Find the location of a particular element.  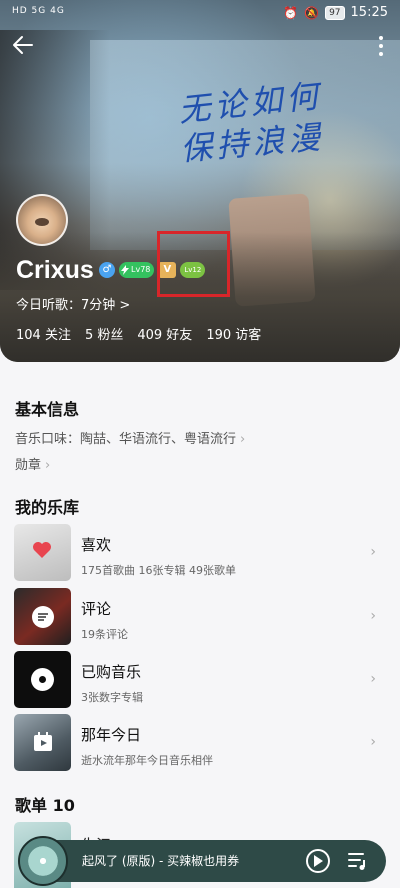

playlist-icon is located at coordinates (356, 861).